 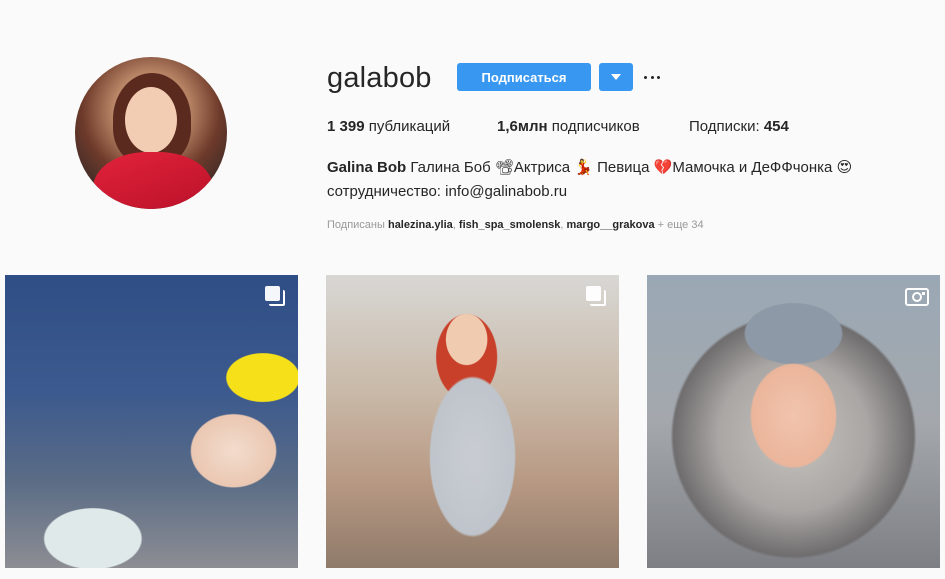 I want to click on full-name: Galina Bob, so click(x=367, y=167).